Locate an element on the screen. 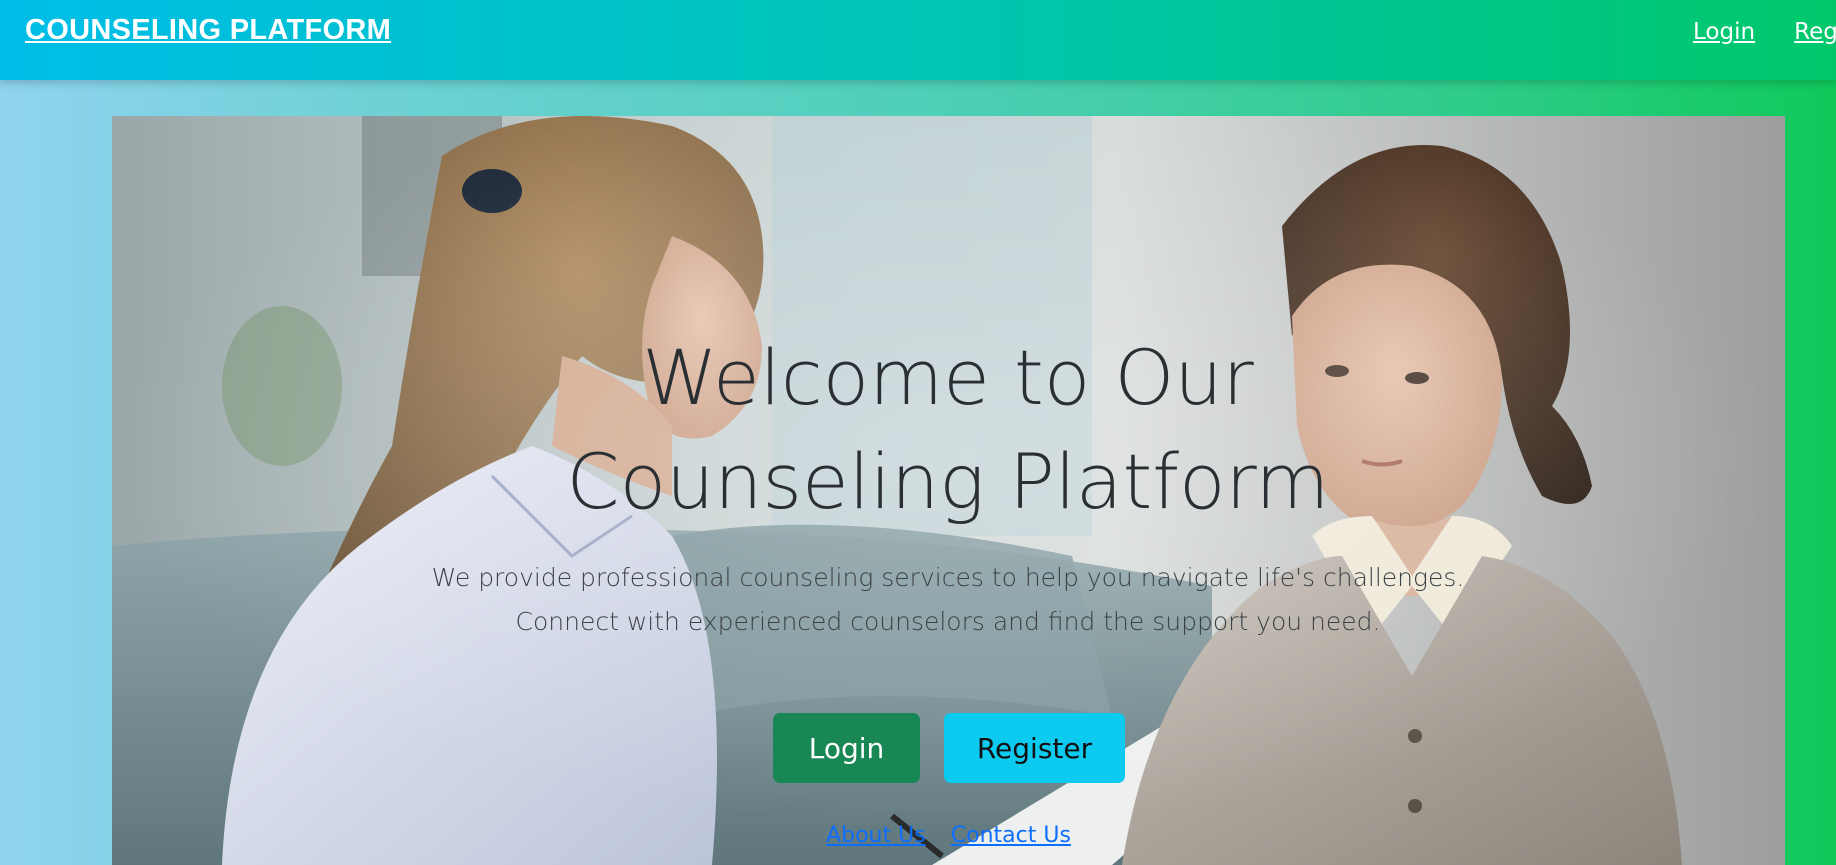  nav-login-link: Login is located at coordinates (1724, 32).